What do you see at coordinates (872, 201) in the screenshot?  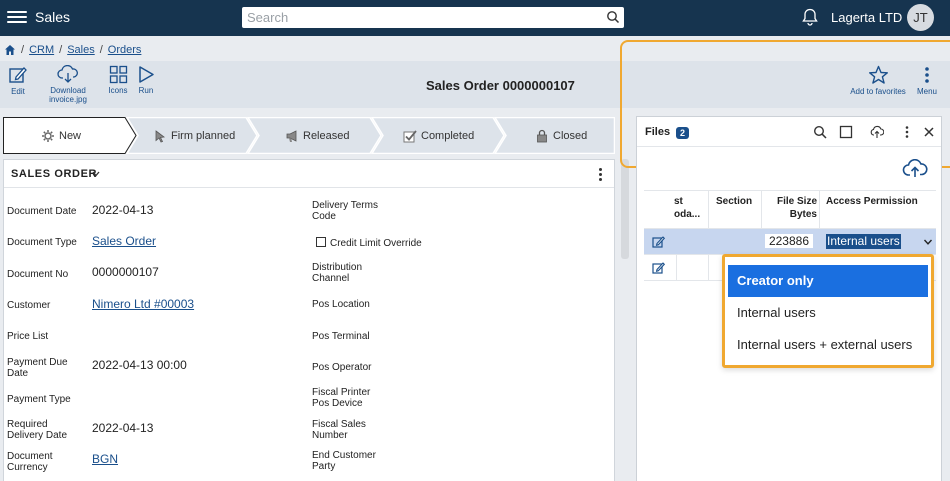 I see `column-header-access-permission: Access Permission` at bounding box center [872, 201].